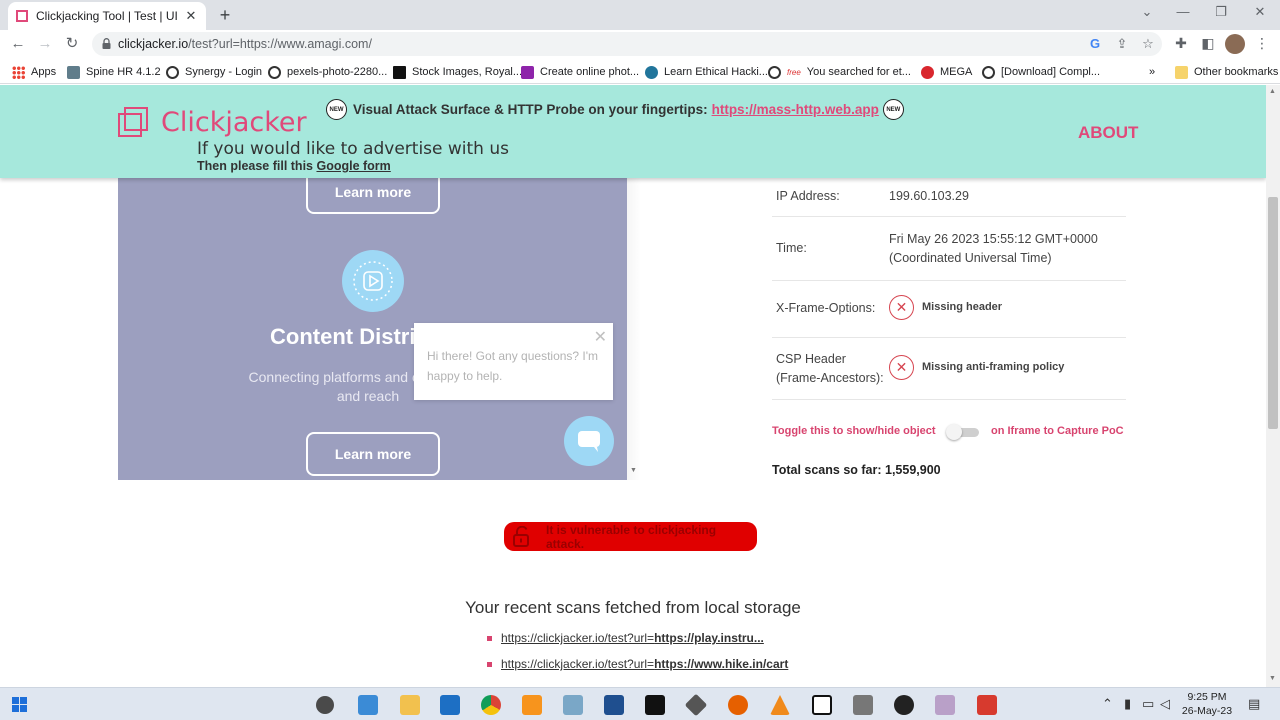 This screenshot has height=720, width=1280. What do you see at coordinates (274, 72) in the screenshot?
I see `globe-icon` at bounding box center [274, 72].